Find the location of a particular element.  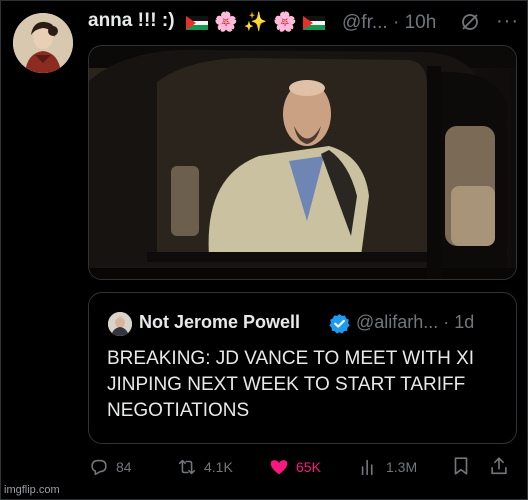

sparkles-icon: ✨ is located at coordinates (255, 22).